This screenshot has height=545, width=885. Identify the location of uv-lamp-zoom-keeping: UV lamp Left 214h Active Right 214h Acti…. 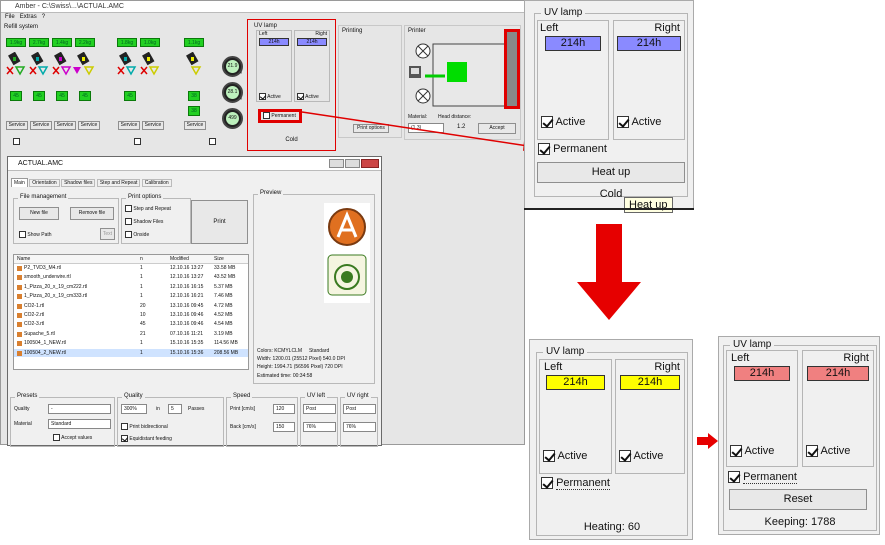
(799, 435).